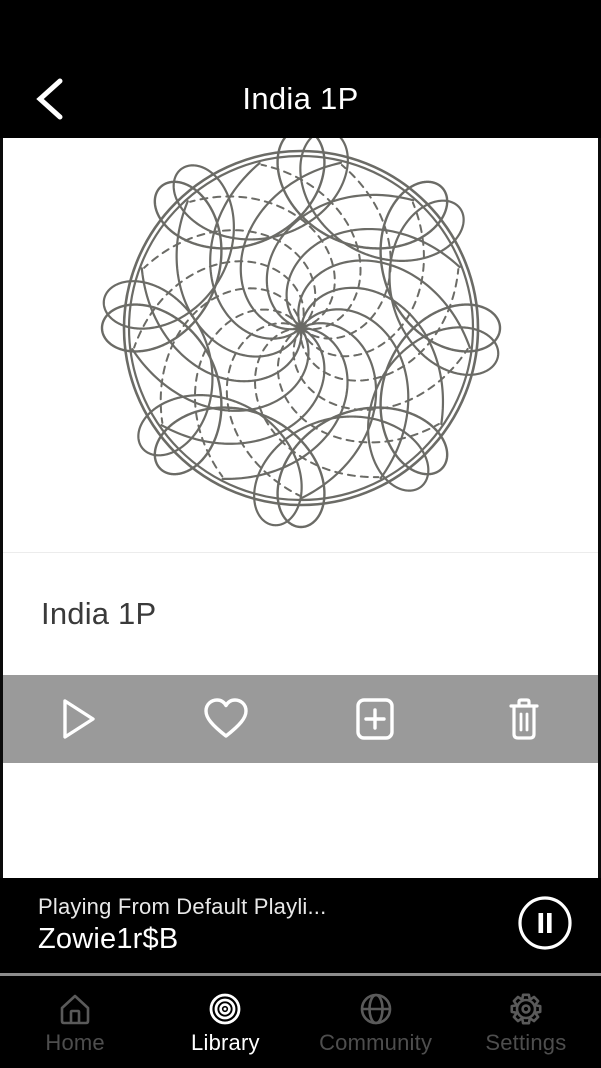 Image resolution: width=601 pixels, height=1068 pixels. I want to click on chevron-left-icon, so click(51, 99).